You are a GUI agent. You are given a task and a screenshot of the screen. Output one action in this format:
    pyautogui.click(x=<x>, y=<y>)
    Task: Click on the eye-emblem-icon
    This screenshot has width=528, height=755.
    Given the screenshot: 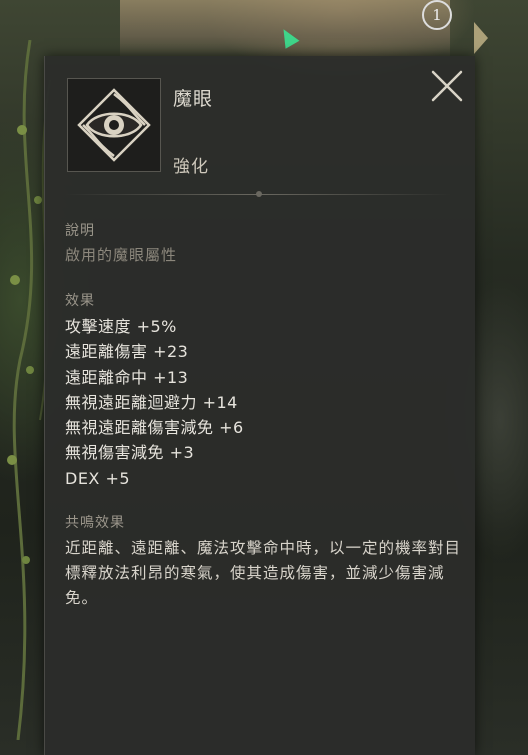 What is the action you would take?
    pyautogui.click(x=114, y=125)
    